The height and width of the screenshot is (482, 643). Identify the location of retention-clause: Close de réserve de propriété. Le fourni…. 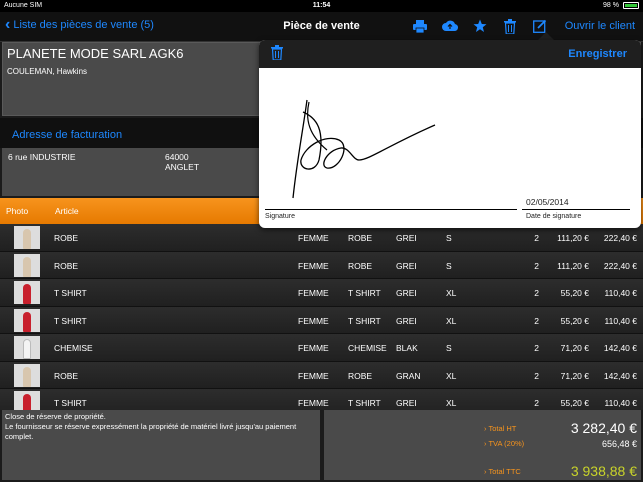
(161, 445).